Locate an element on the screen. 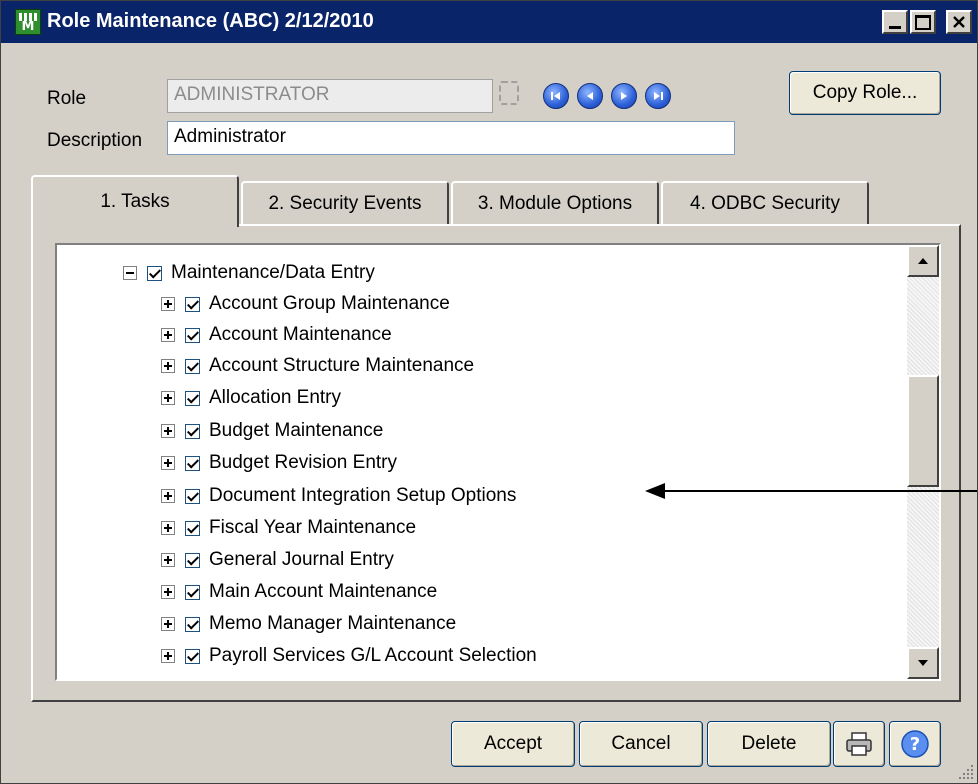 This screenshot has height=784, width=978. tree-scrollbar is located at coordinates (923, 462).